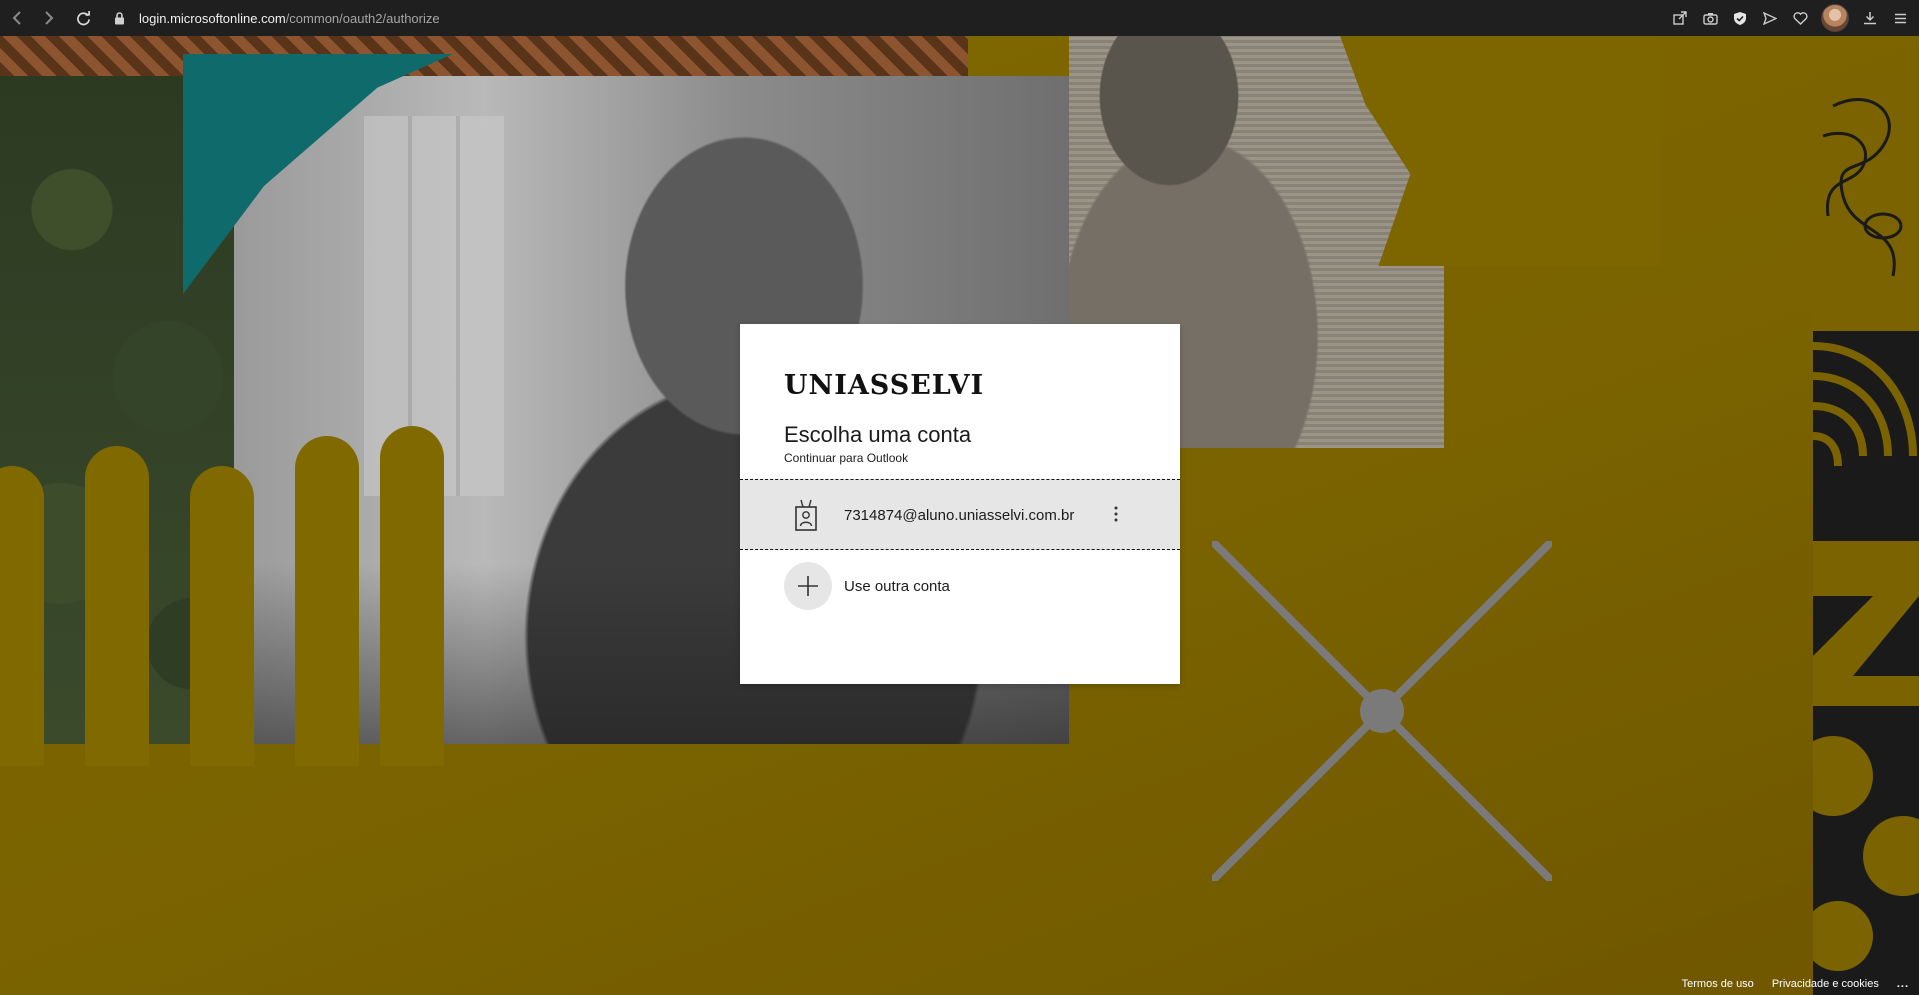  I want to click on menu-icon, so click(1900, 18).